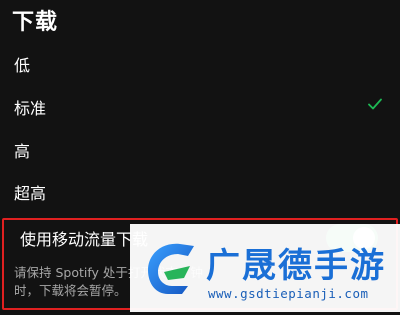 The image size is (400, 315). What do you see at coordinates (35, 22) in the screenshot?
I see `section-title: 下载` at bounding box center [35, 22].